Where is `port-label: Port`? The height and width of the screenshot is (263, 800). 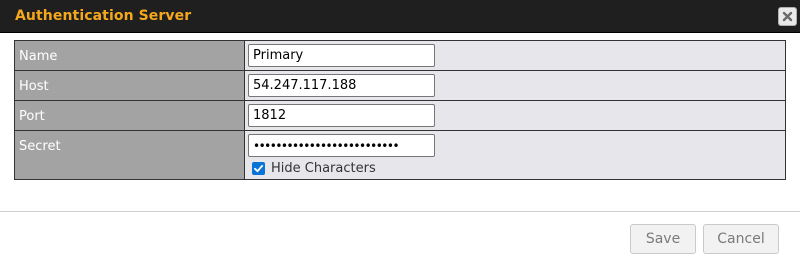
port-label: Port is located at coordinates (129, 115).